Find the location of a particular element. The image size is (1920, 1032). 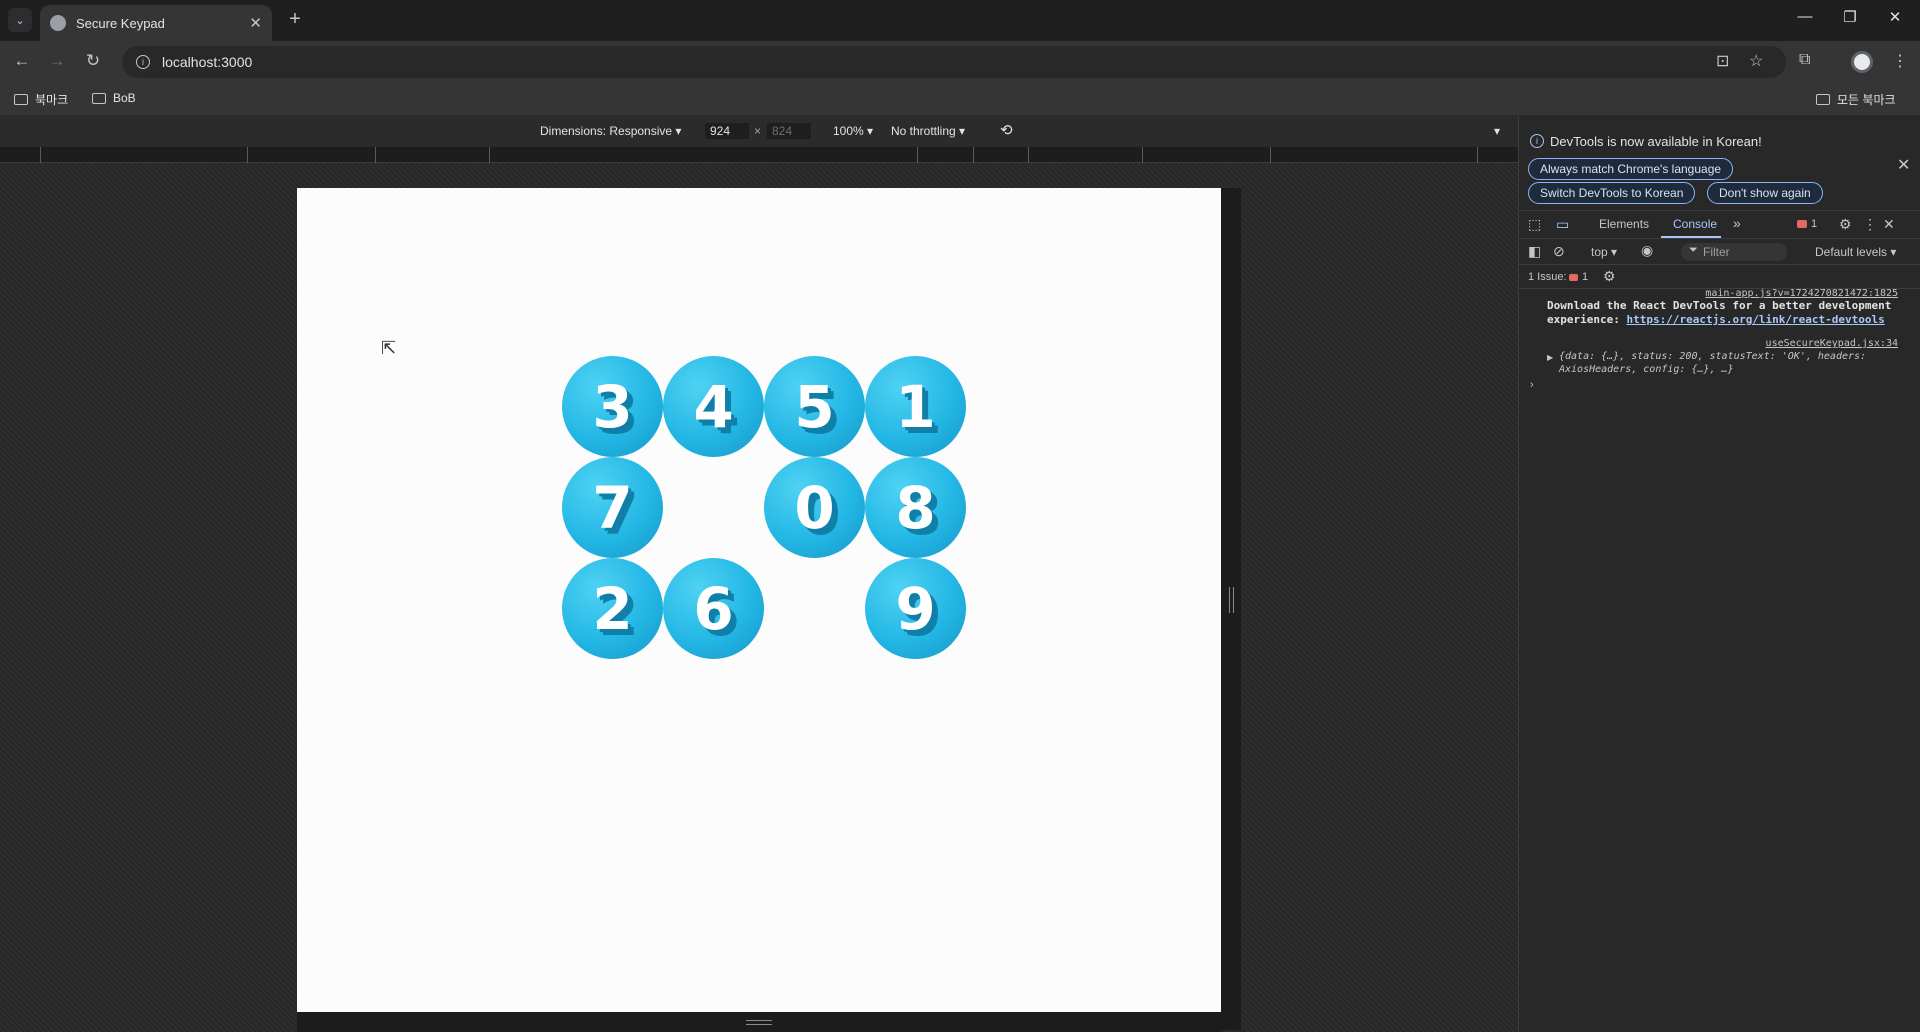

all-bookmarks-label: 모든 북마크 is located at coordinates (1866, 100).